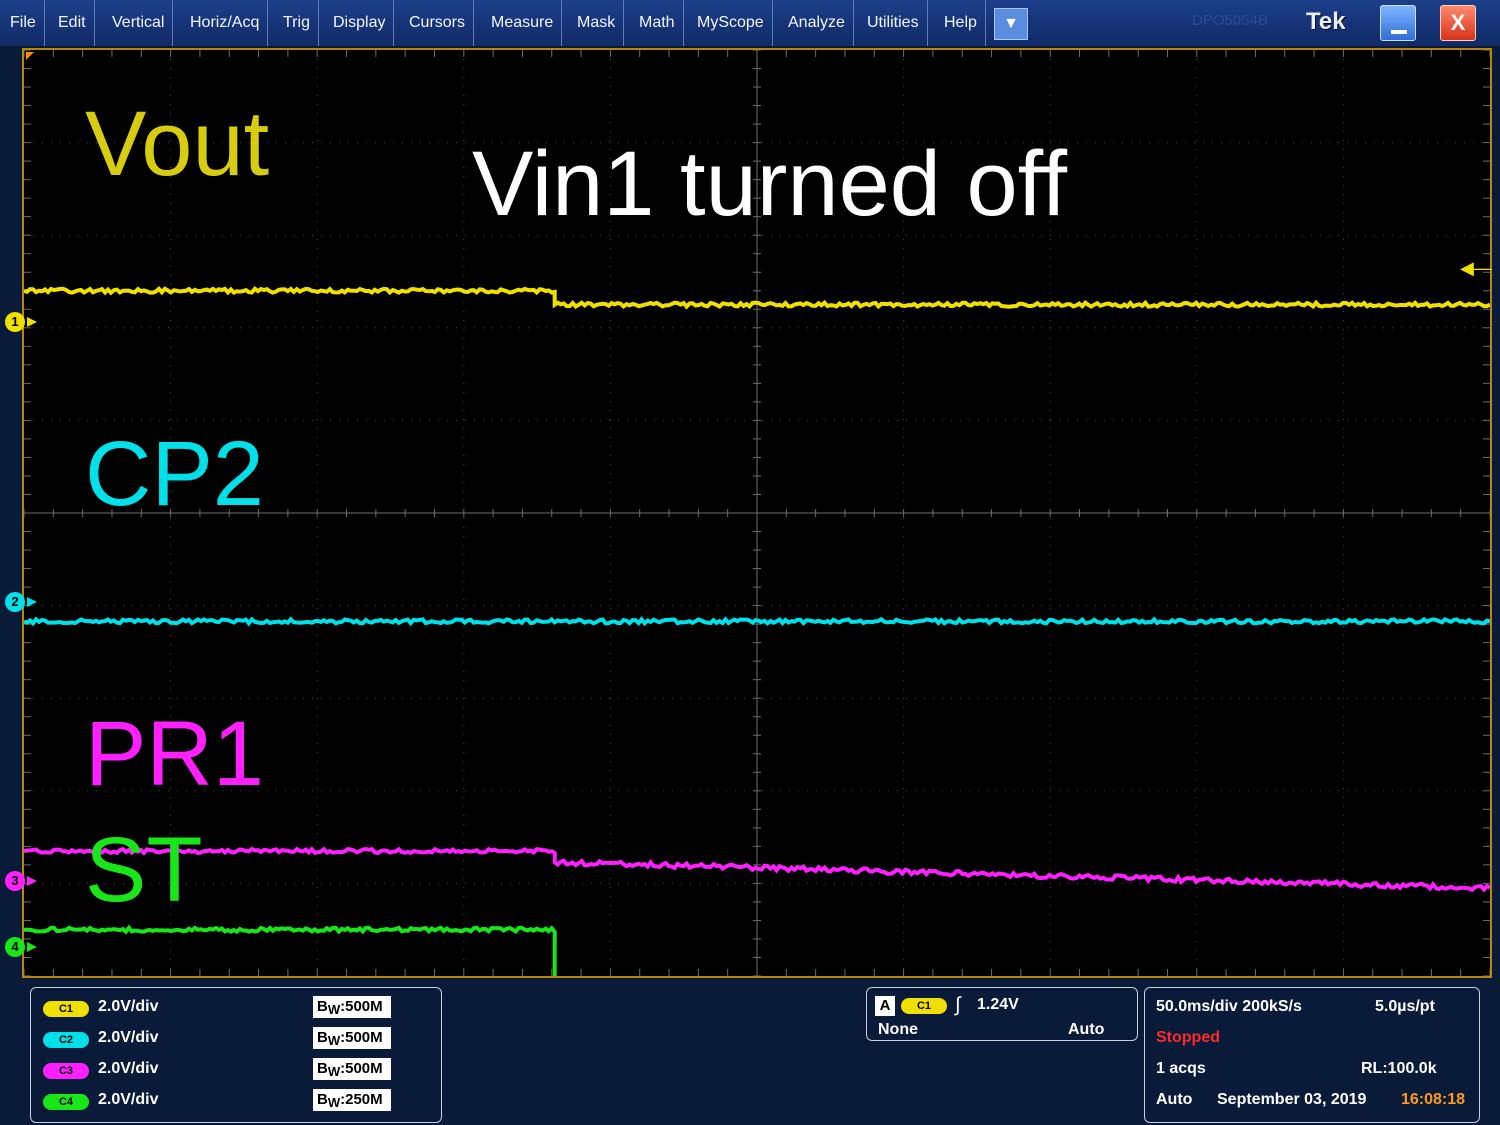 The width and height of the screenshot is (1500, 1125). Describe the element at coordinates (1399, 1069) in the screenshot. I see `record-length: RL:100.0k` at that location.